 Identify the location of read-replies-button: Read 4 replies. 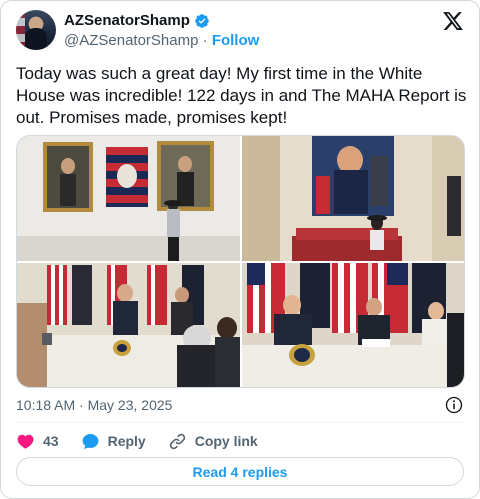
(240, 471).